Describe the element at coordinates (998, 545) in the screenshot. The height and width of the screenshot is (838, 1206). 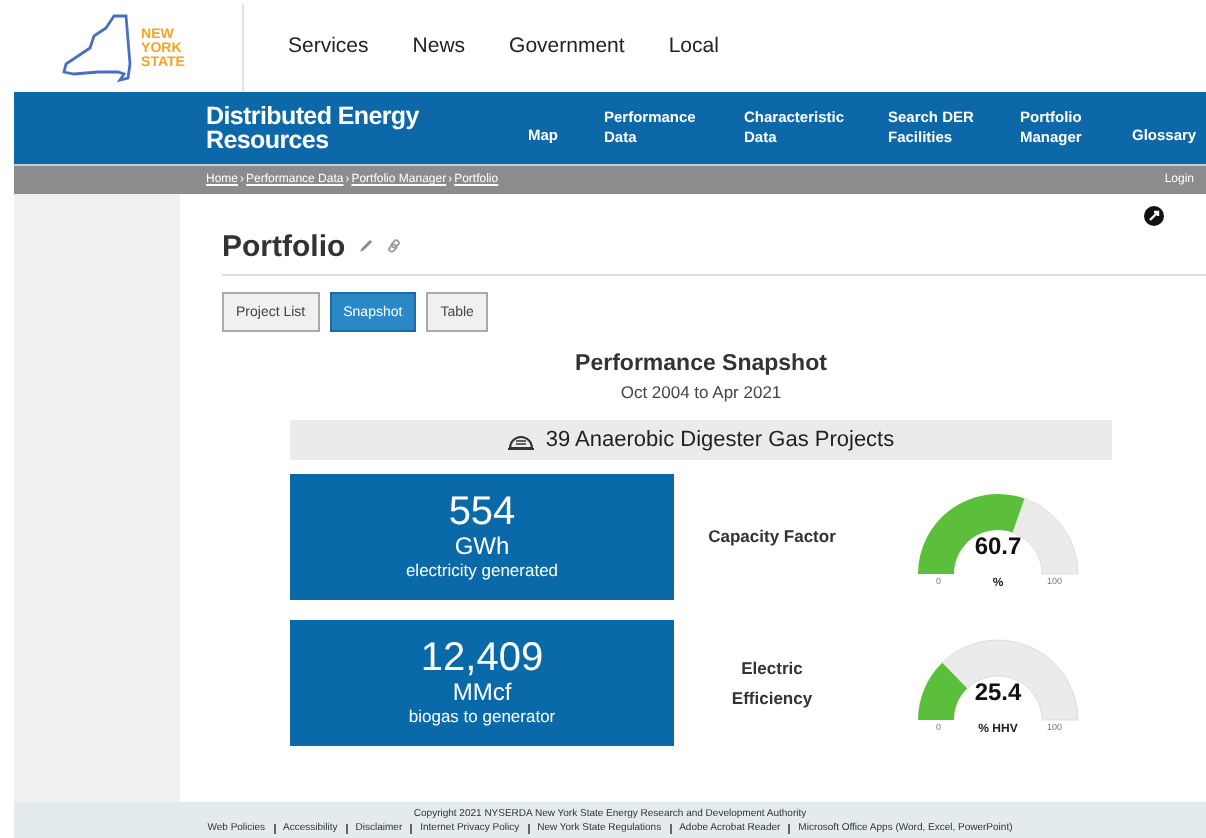
I see `gauge-reading: 60.7` at that location.